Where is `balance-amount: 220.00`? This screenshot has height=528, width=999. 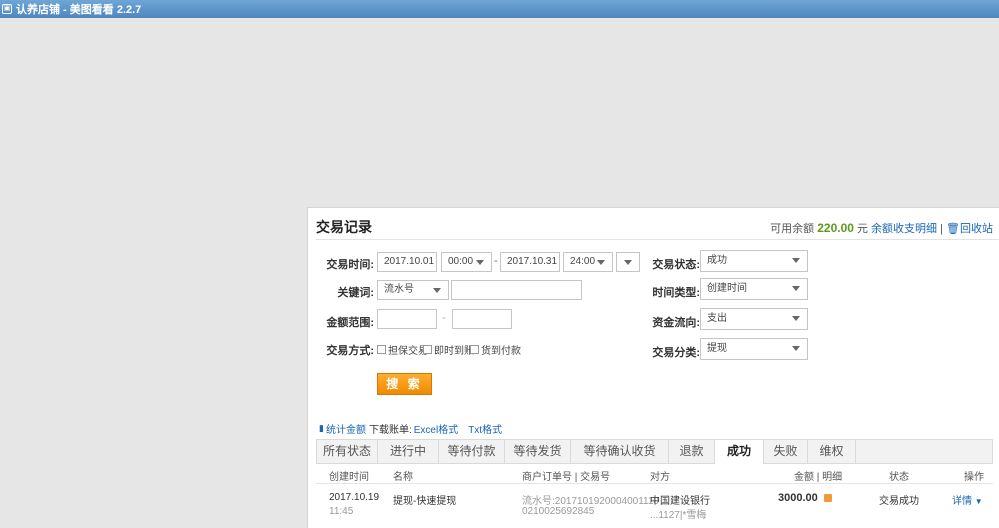
balance-amount: 220.00 is located at coordinates (835, 228).